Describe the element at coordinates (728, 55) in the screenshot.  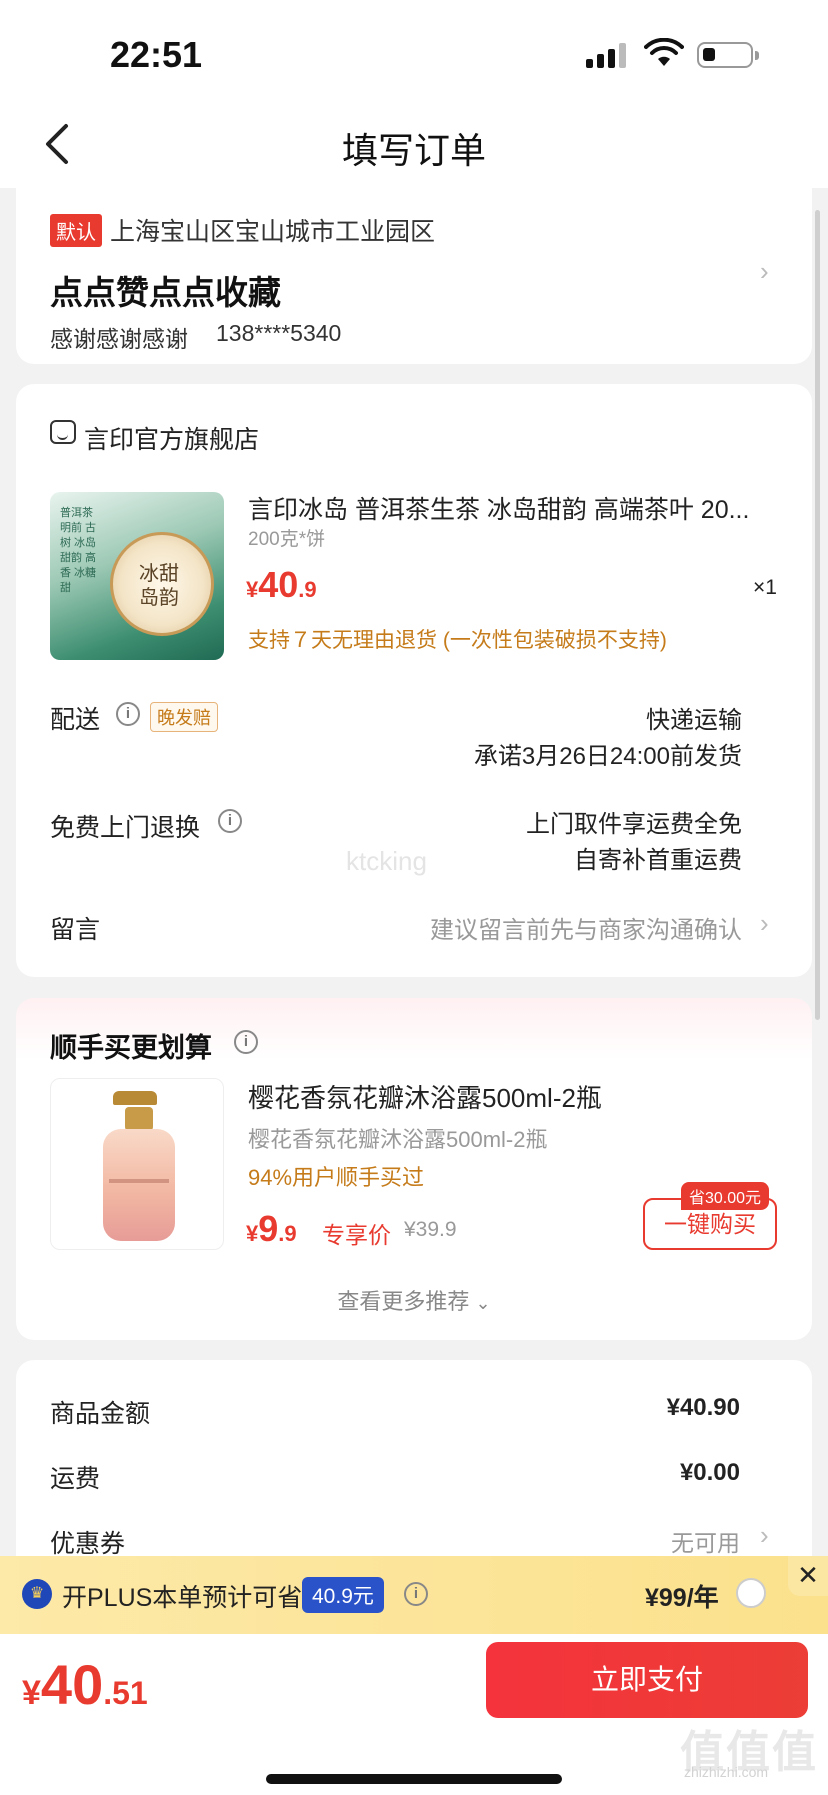
I see `battery-icon` at that location.